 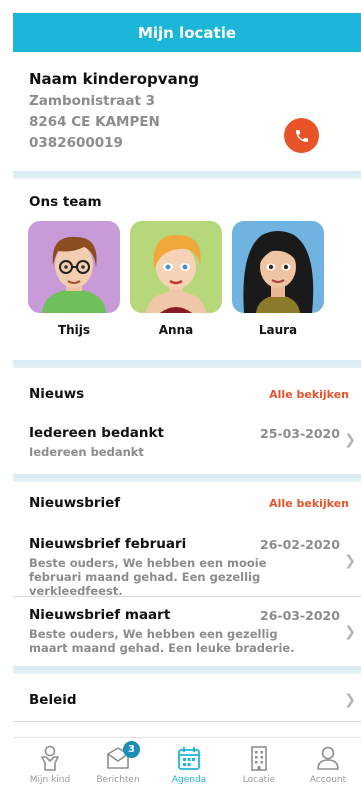 What do you see at coordinates (50, 758) in the screenshot?
I see `child-icon` at bounding box center [50, 758].